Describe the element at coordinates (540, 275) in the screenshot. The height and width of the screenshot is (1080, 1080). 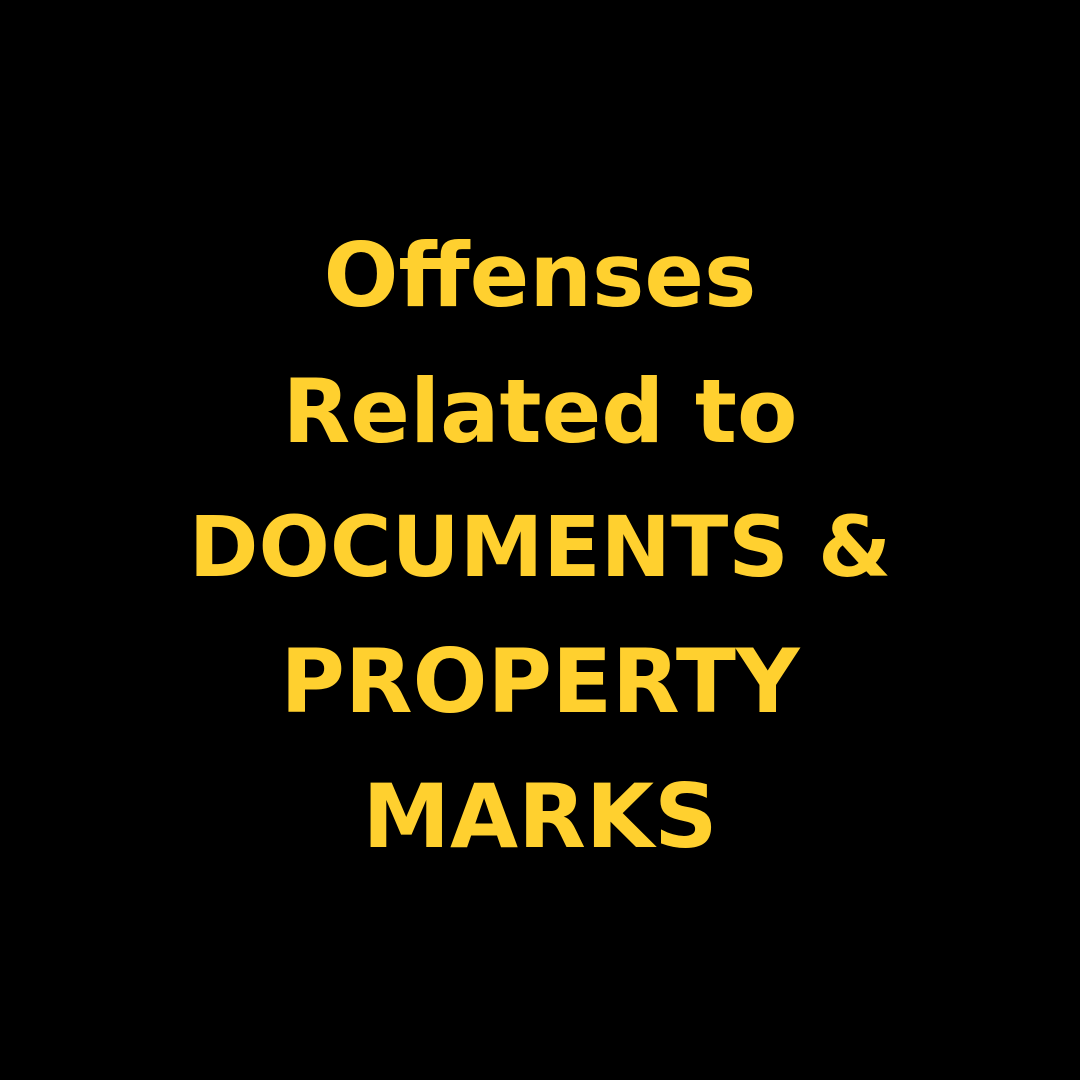
I see `title-line-1: Offenses` at that location.